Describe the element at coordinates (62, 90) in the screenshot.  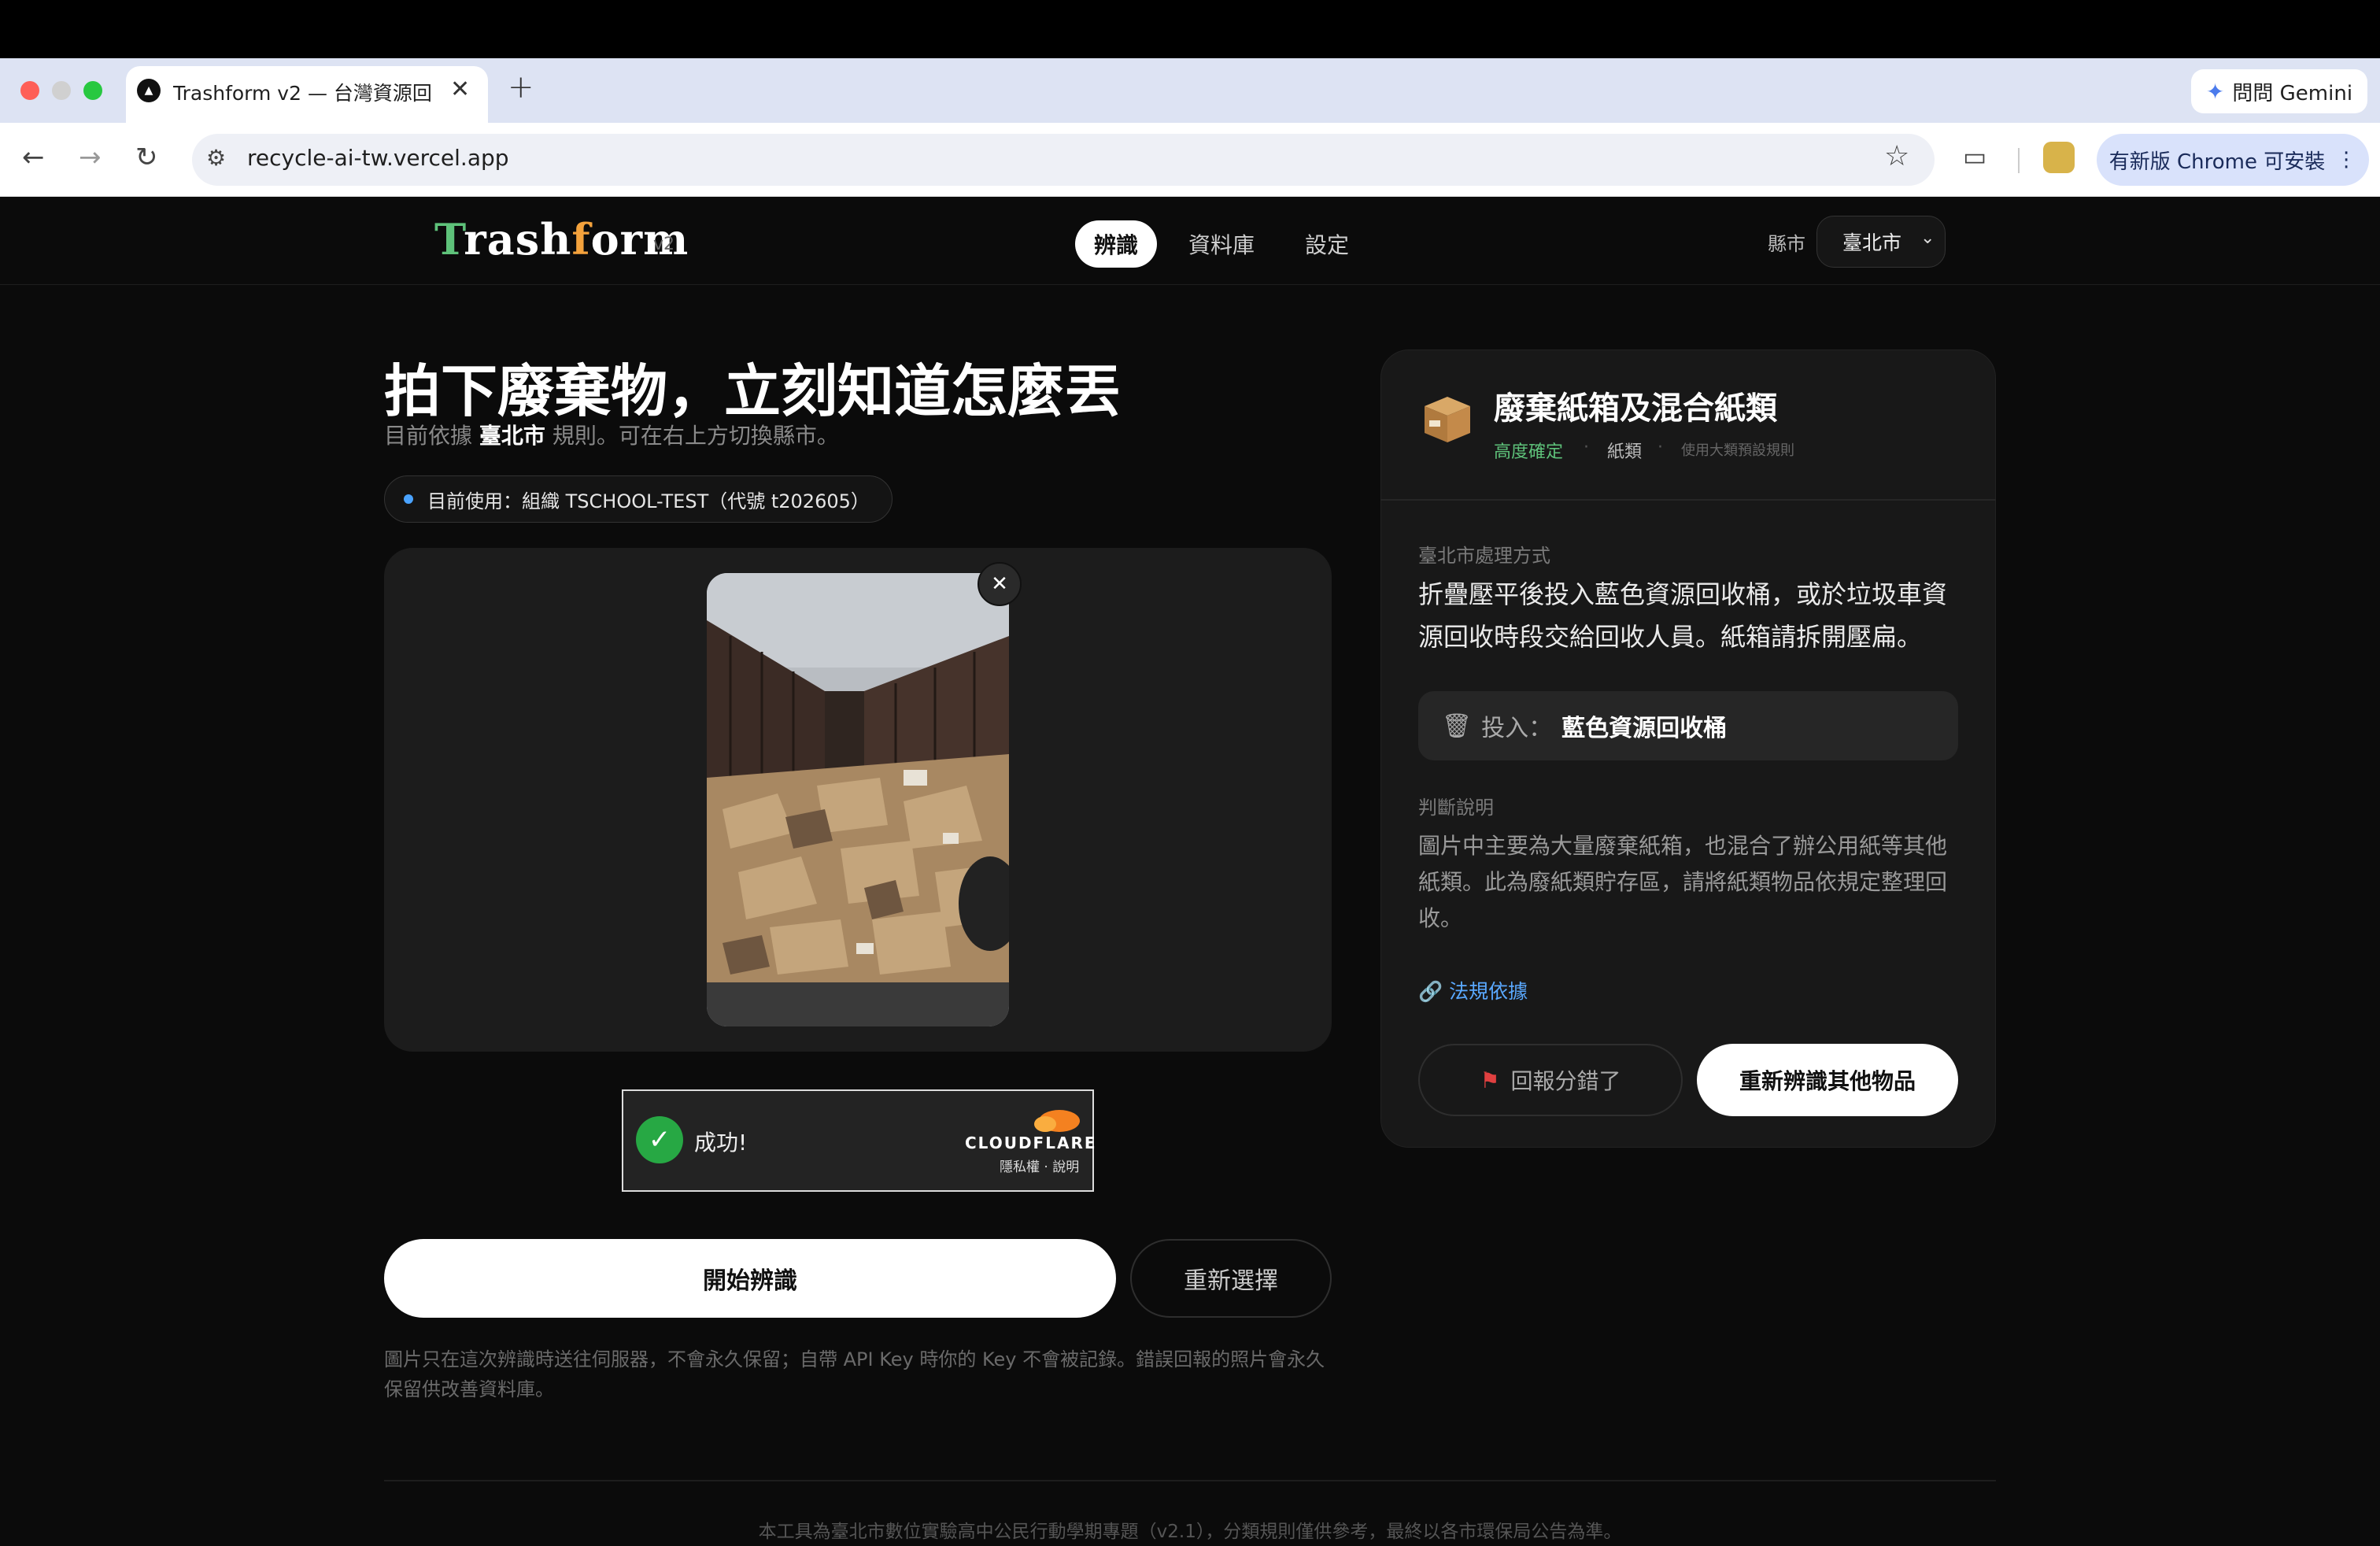
I see `minimize-window-button` at that location.